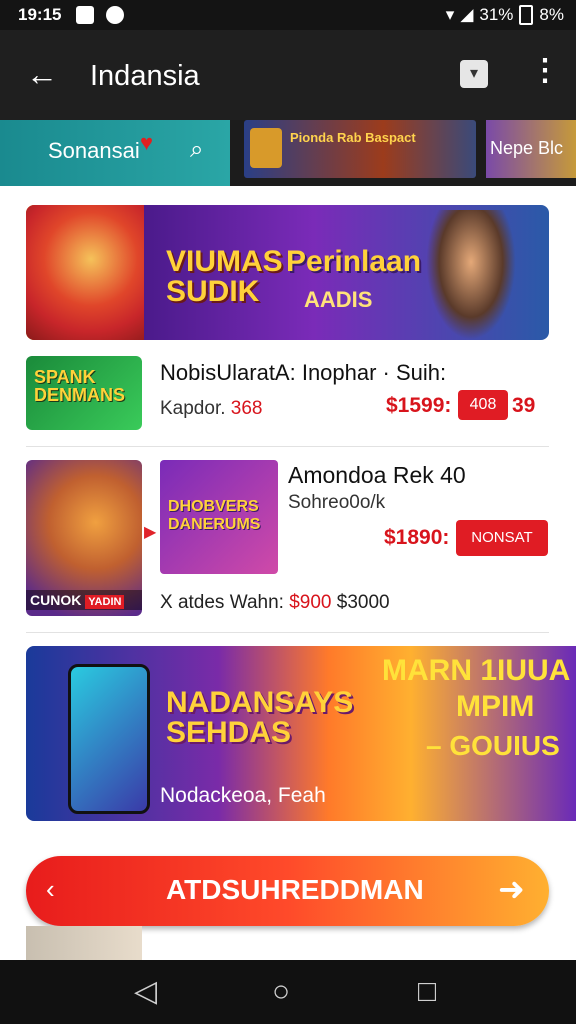 The image size is (576, 1024). Describe the element at coordinates (419, 405) in the screenshot. I see `item-price: $1599:` at that location.